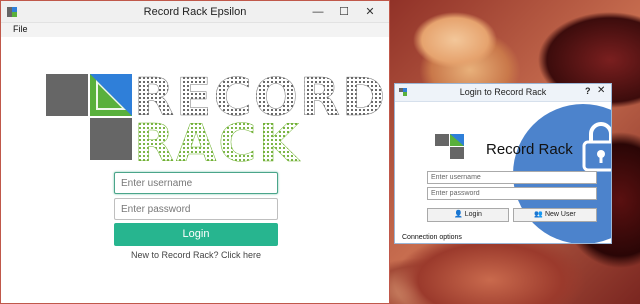 This screenshot has height=304, width=640. Describe the element at coordinates (111, 139) in the screenshot. I see `logo-square-gray-bottom` at that location.